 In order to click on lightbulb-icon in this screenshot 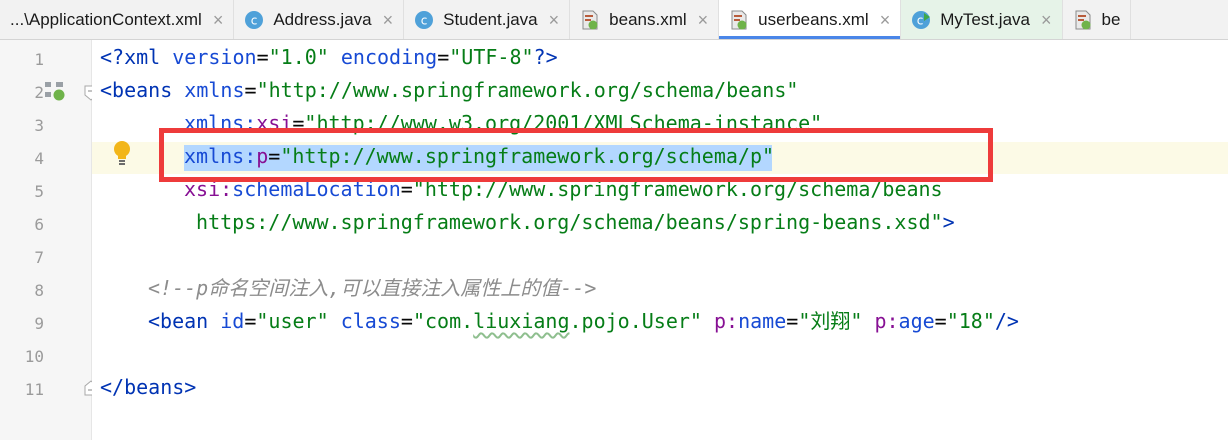, I will do `click(122, 153)`.